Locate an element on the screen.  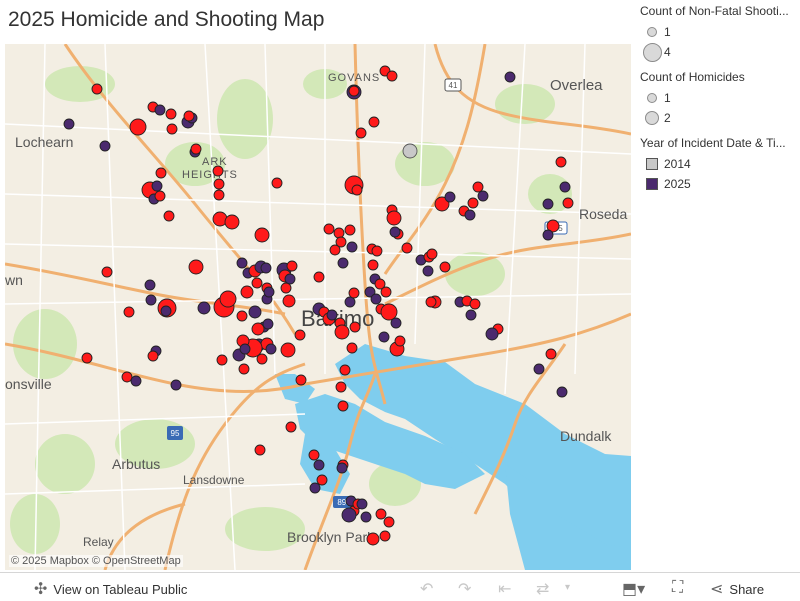
fullscreen-icon: ⛶ is located at coordinates (677, 588).